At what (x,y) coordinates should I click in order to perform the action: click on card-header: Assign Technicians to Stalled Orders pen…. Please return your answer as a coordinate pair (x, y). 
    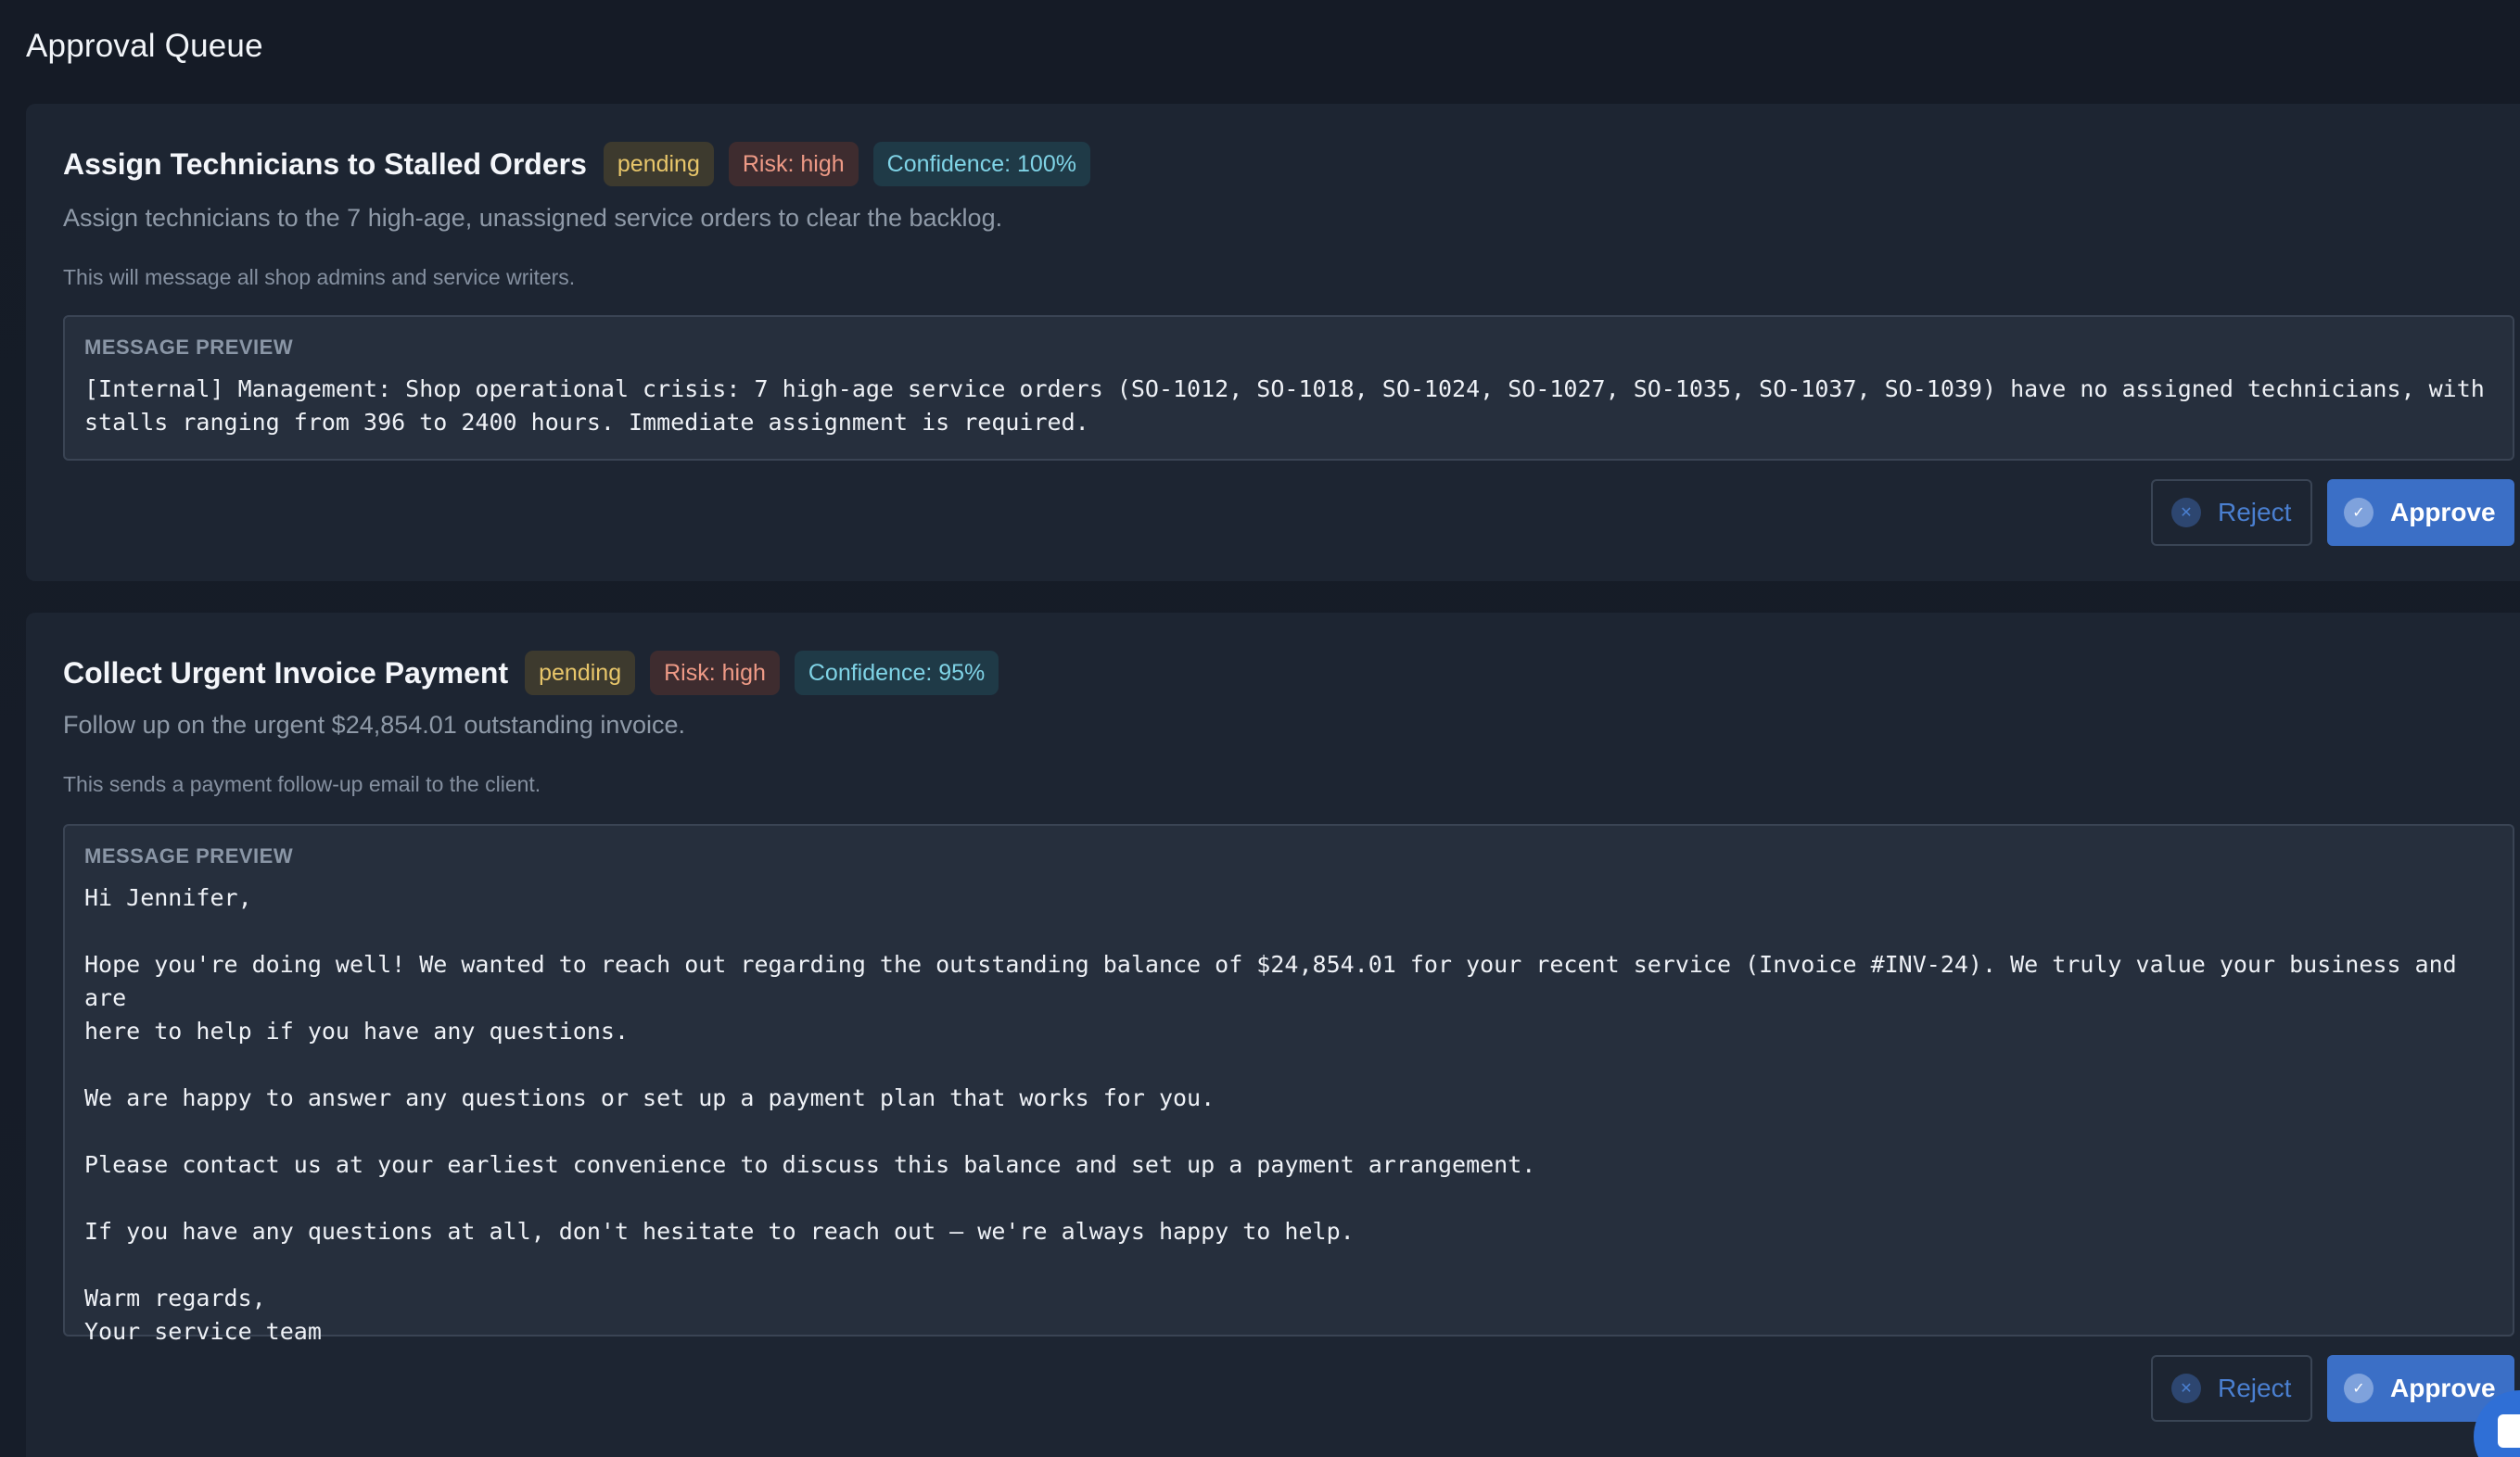
    Looking at the image, I should click on (576, 164).